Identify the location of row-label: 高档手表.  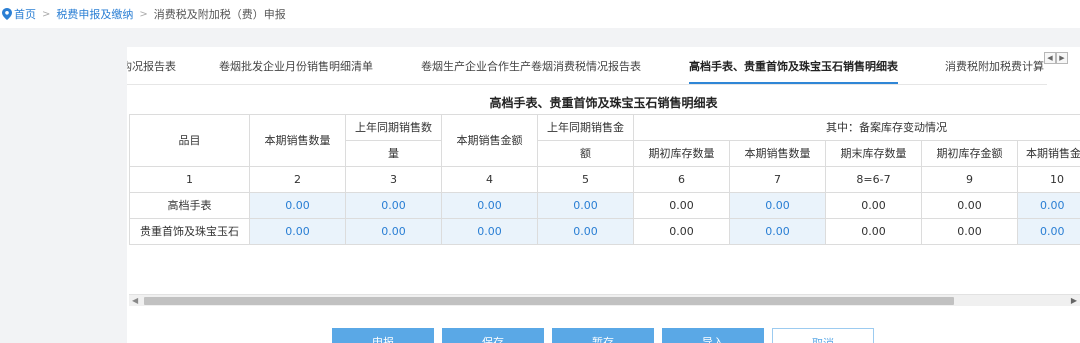
(189, 205).